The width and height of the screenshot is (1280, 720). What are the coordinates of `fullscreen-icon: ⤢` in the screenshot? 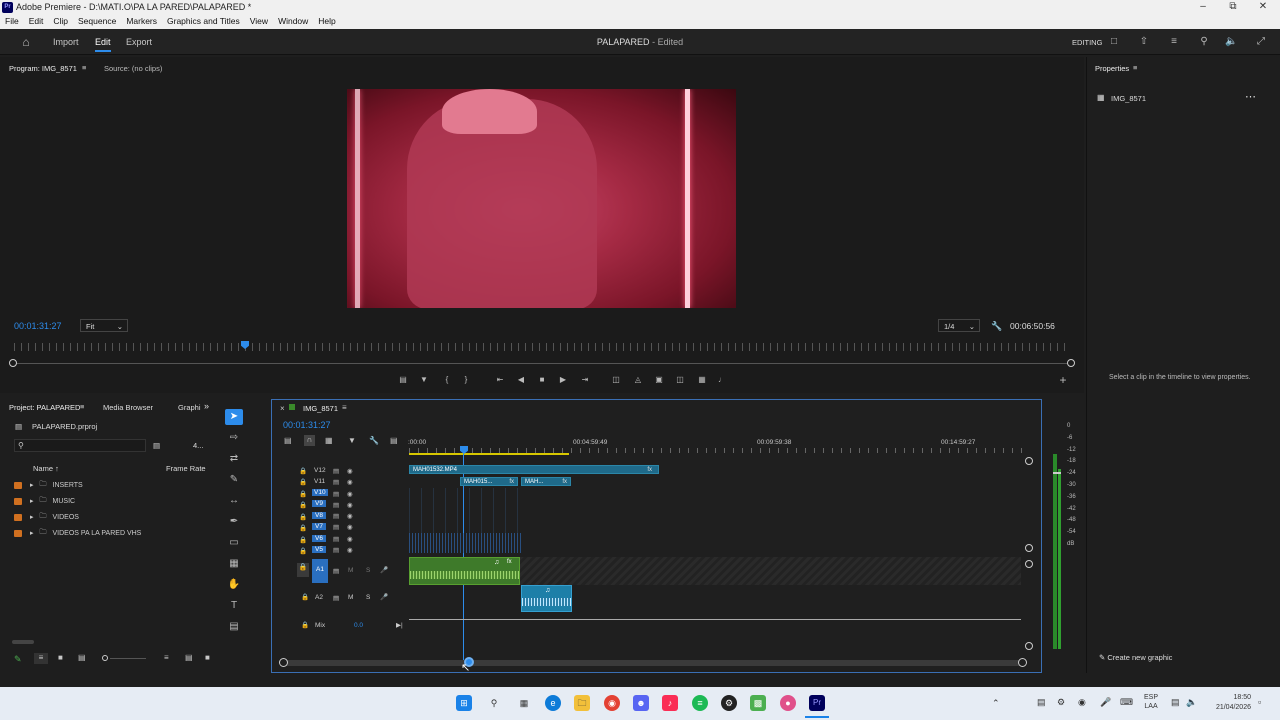 It's located at (1261, 42).